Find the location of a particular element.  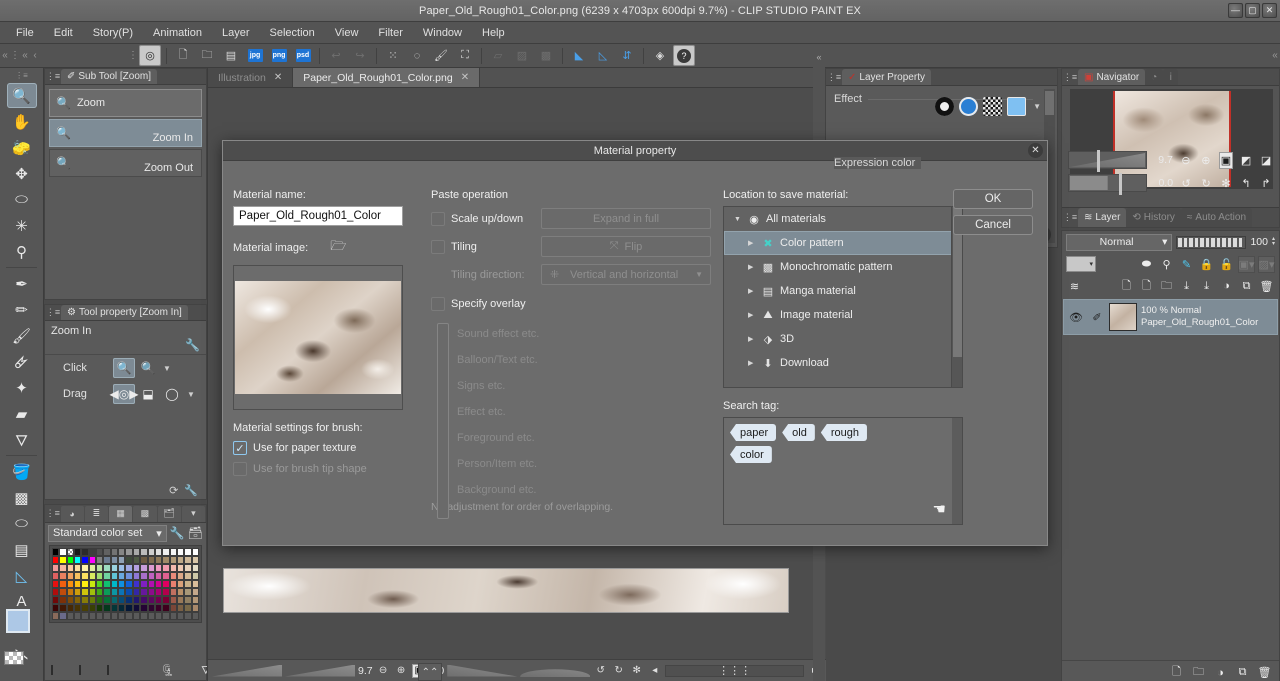

location-tree: ▼ ◉ All materials ▶ ✖ Color pattern ▶ ▩ is located at coordinates (843, 297).